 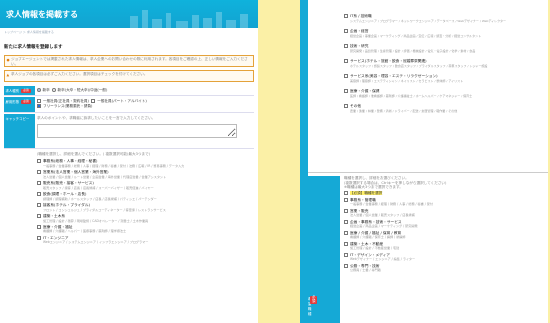 I want to click on category-label: 技術・研究, so click(x=359, y=46).